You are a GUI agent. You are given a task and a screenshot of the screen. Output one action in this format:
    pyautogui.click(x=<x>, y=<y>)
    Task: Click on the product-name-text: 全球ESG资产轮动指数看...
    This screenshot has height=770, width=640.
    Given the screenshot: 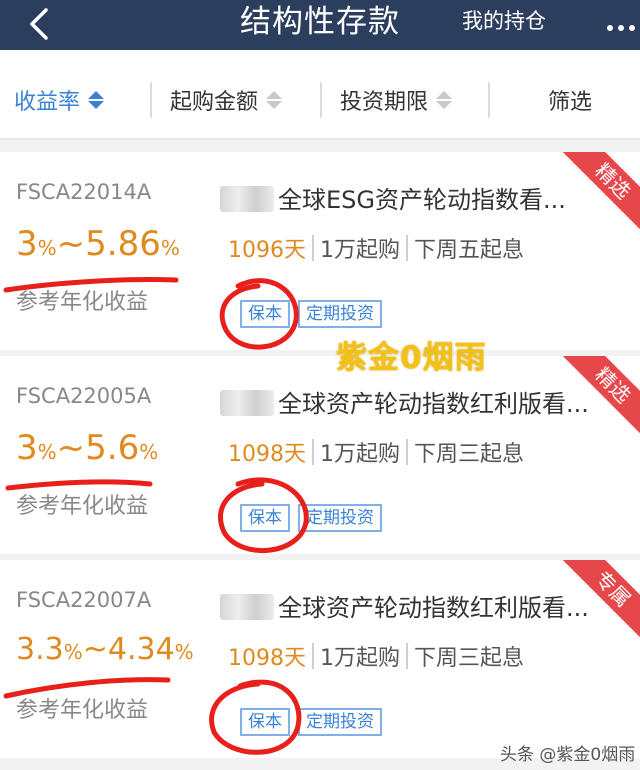 What is the action you would take?
    pyautogui.click(x=422, y=200)
    